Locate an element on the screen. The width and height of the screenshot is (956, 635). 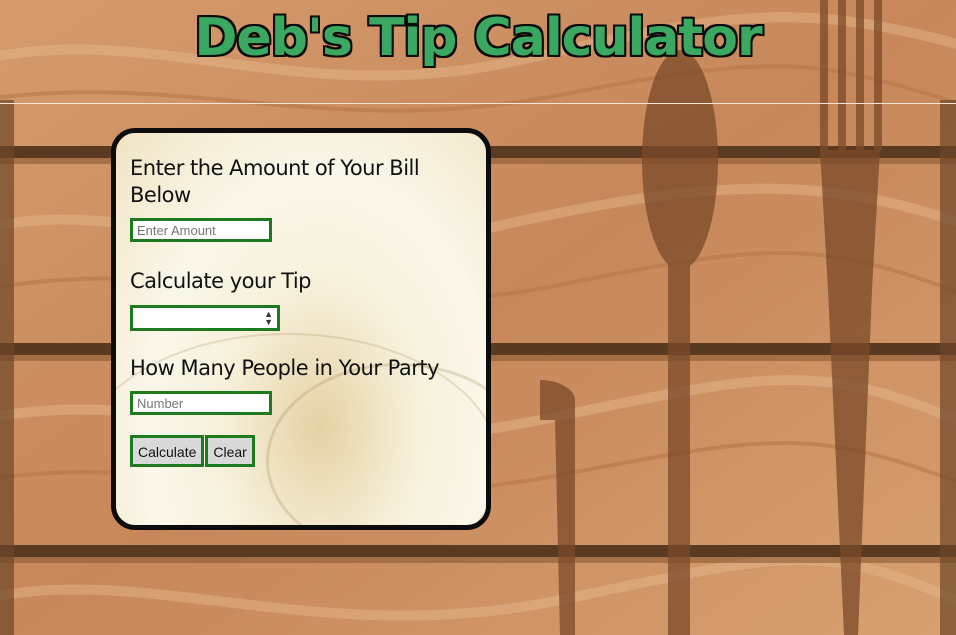
bill-amount-input is located at coordinates (201, 230).